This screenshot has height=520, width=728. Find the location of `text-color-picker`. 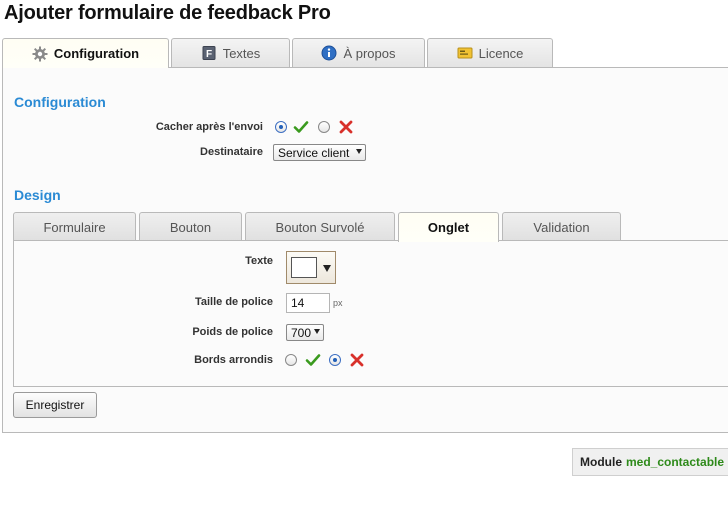

text-color-picker is located at coordinates (311, 267).